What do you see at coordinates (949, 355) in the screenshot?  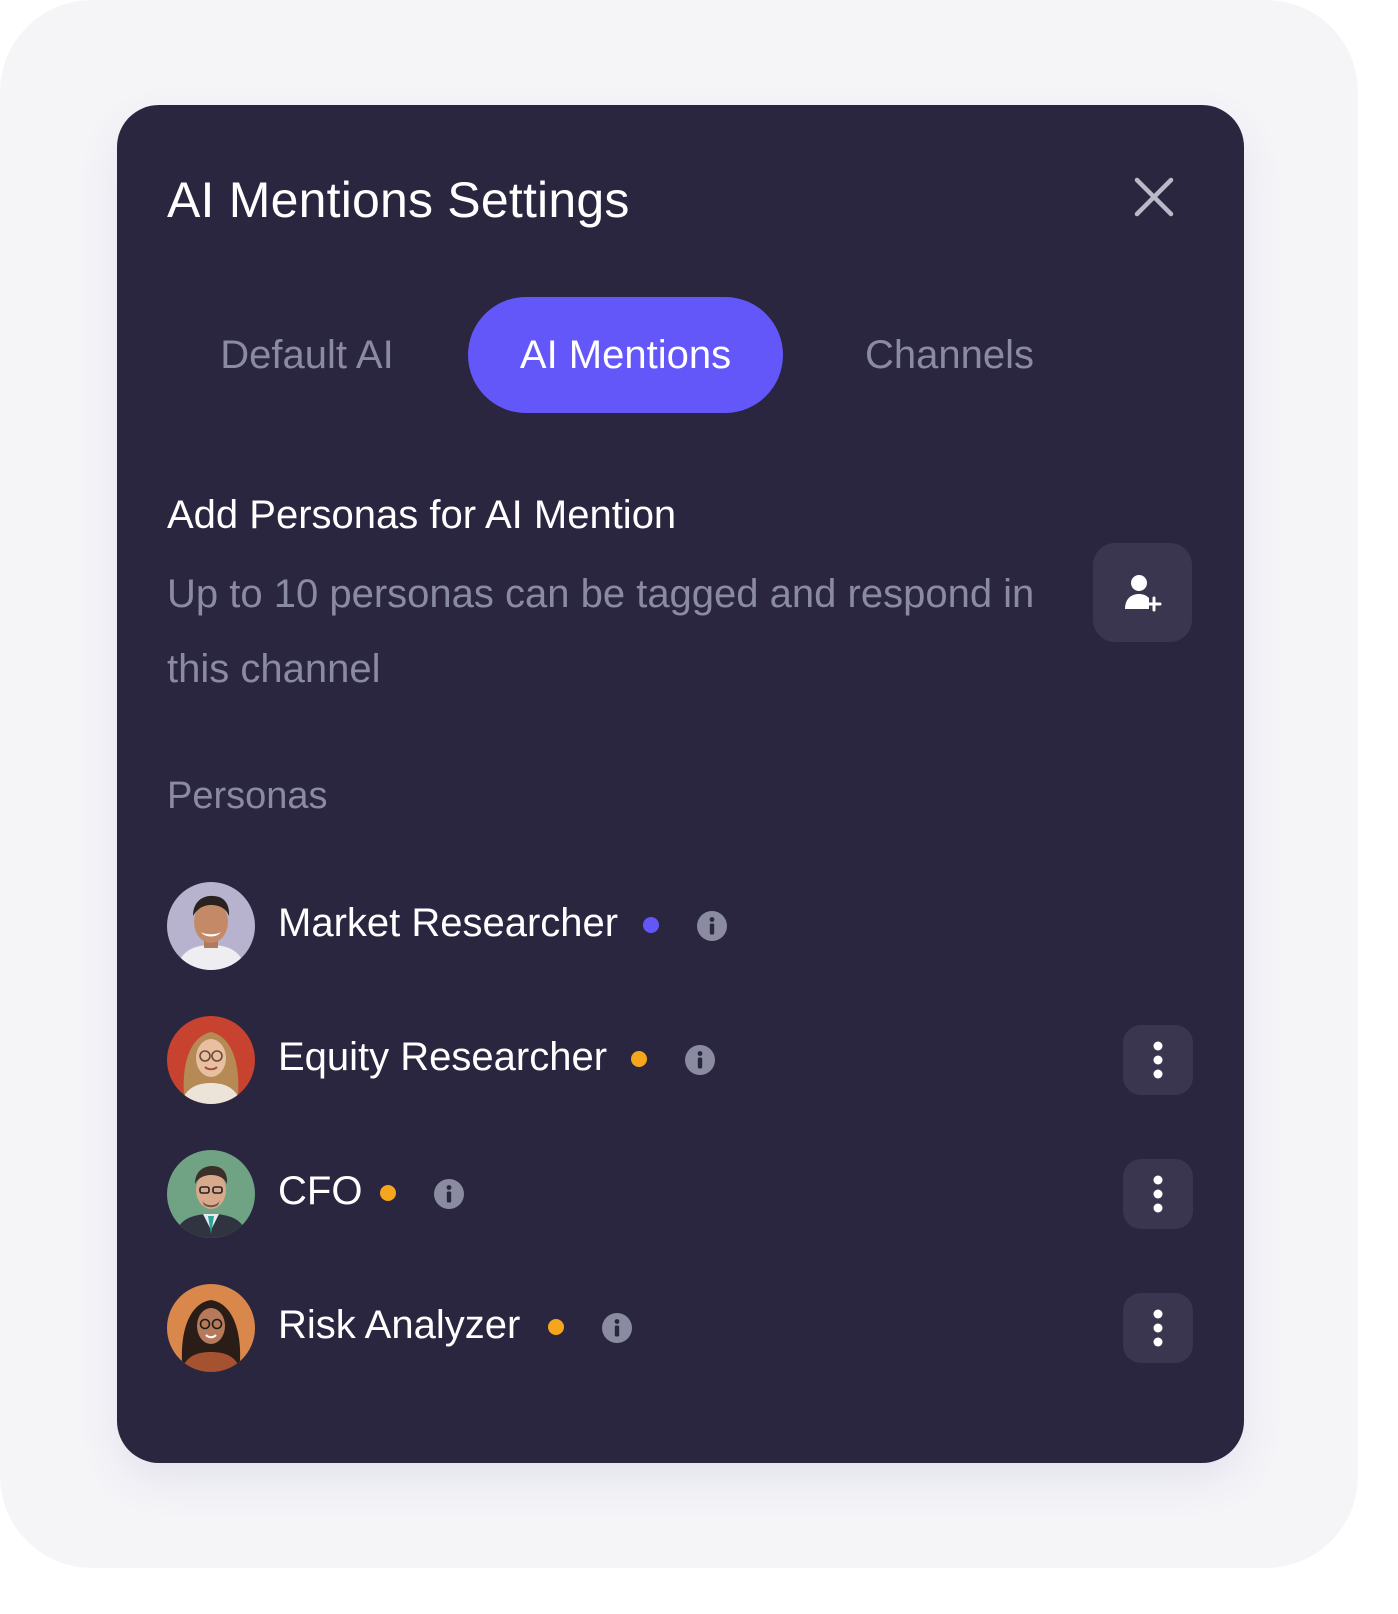 I see `tab-channels: Channels` at bounding box center [949, 355].